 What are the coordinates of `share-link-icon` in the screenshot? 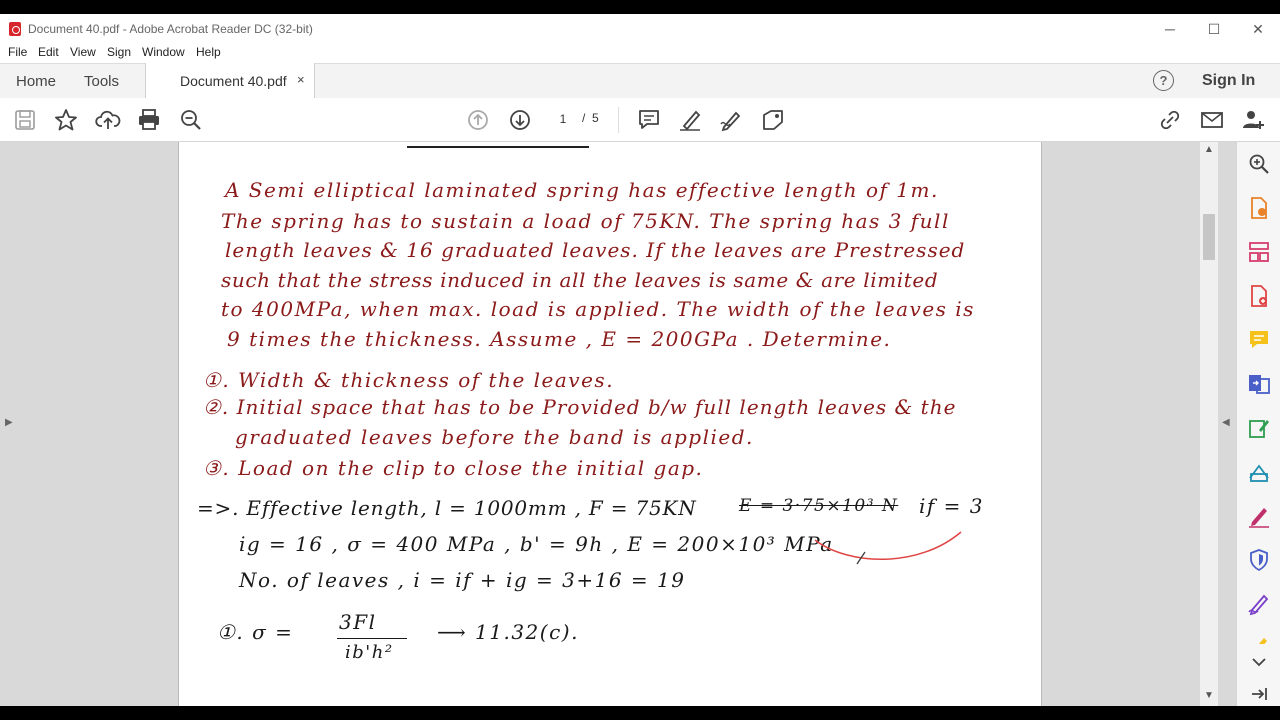 It's located at (1170, 120).